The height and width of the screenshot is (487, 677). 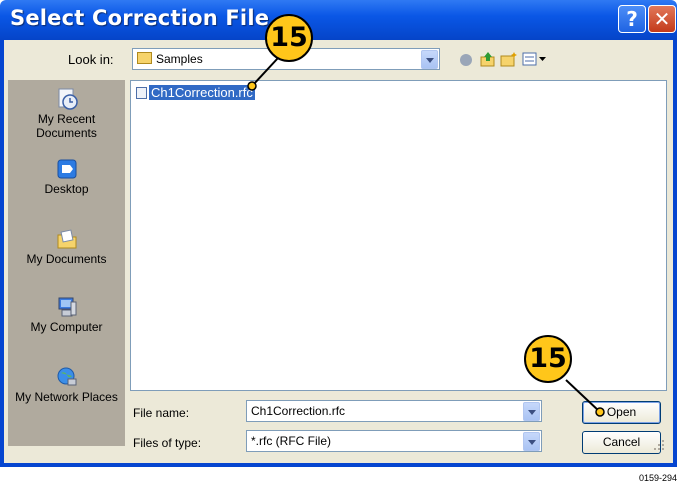 What do you see at coordinates (265, 72) in the screenshot?
I see `callout-top-leader-line` at bounding box center [265, 72].